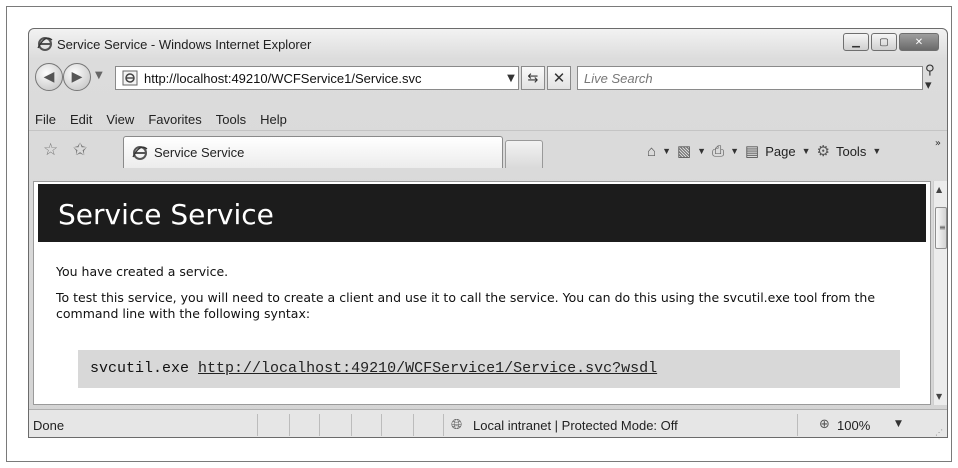  I want to click on tools-menu-button: Tools, so click(851, 151).